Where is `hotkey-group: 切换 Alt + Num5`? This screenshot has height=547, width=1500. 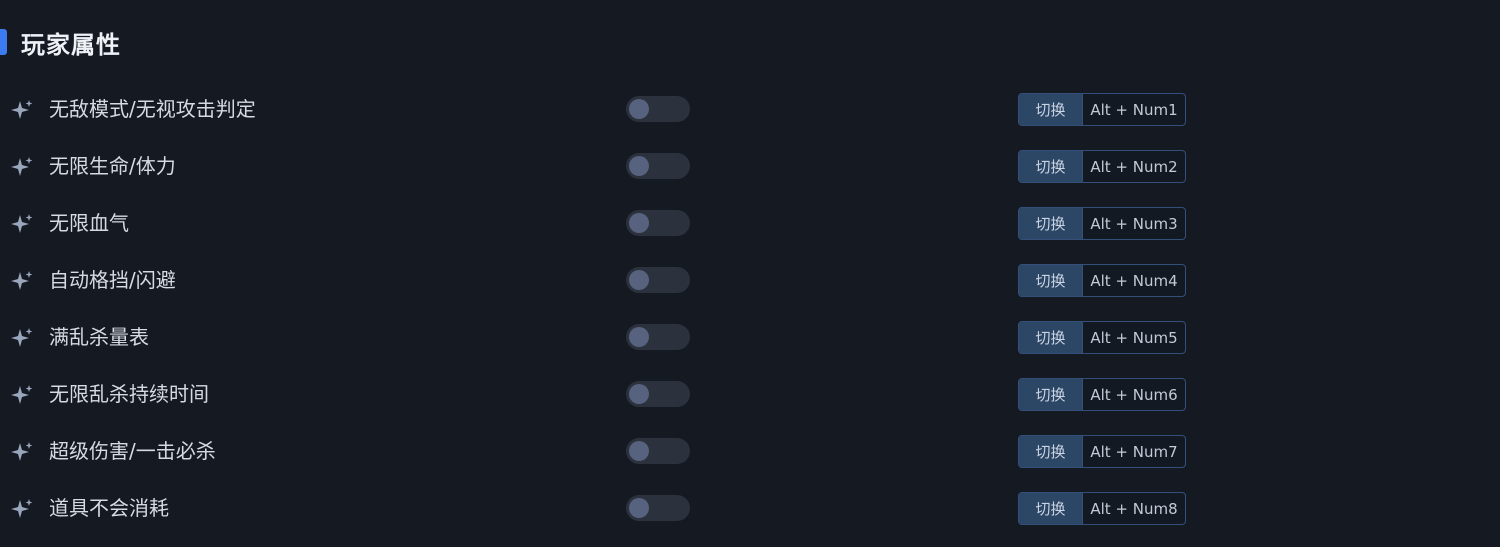
hotkey-group: 切换 Alt + Num5 is located at coordinates (1102, 337).